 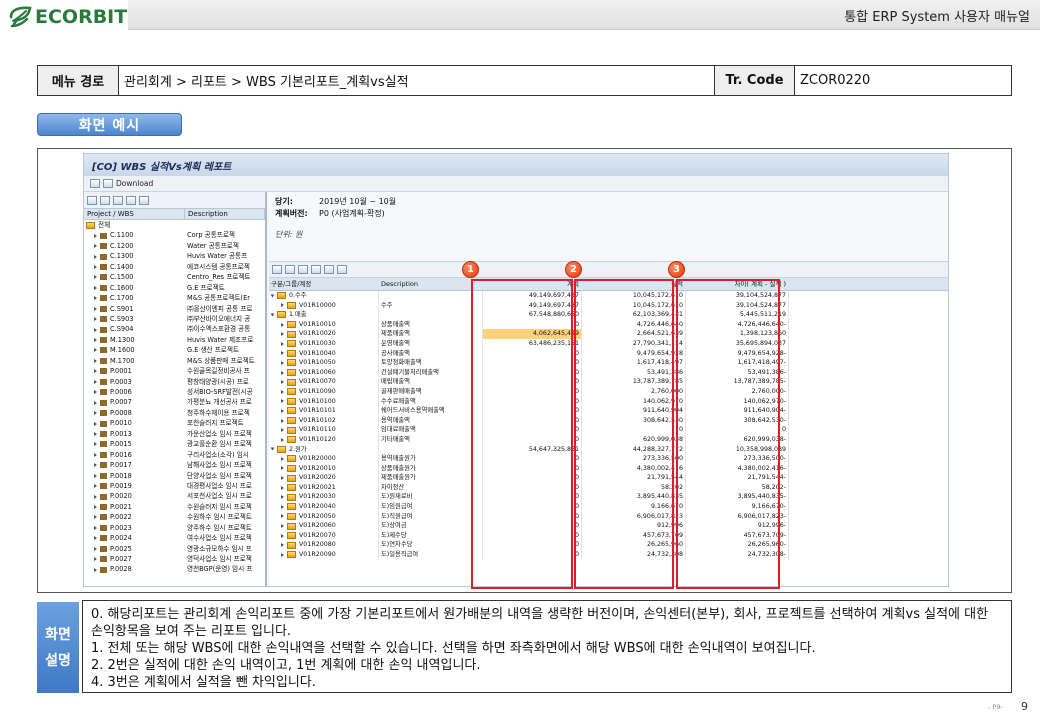 I want to click on tree-item: C.1300 Huvis Water 공통프, so click(x=174, y=256).